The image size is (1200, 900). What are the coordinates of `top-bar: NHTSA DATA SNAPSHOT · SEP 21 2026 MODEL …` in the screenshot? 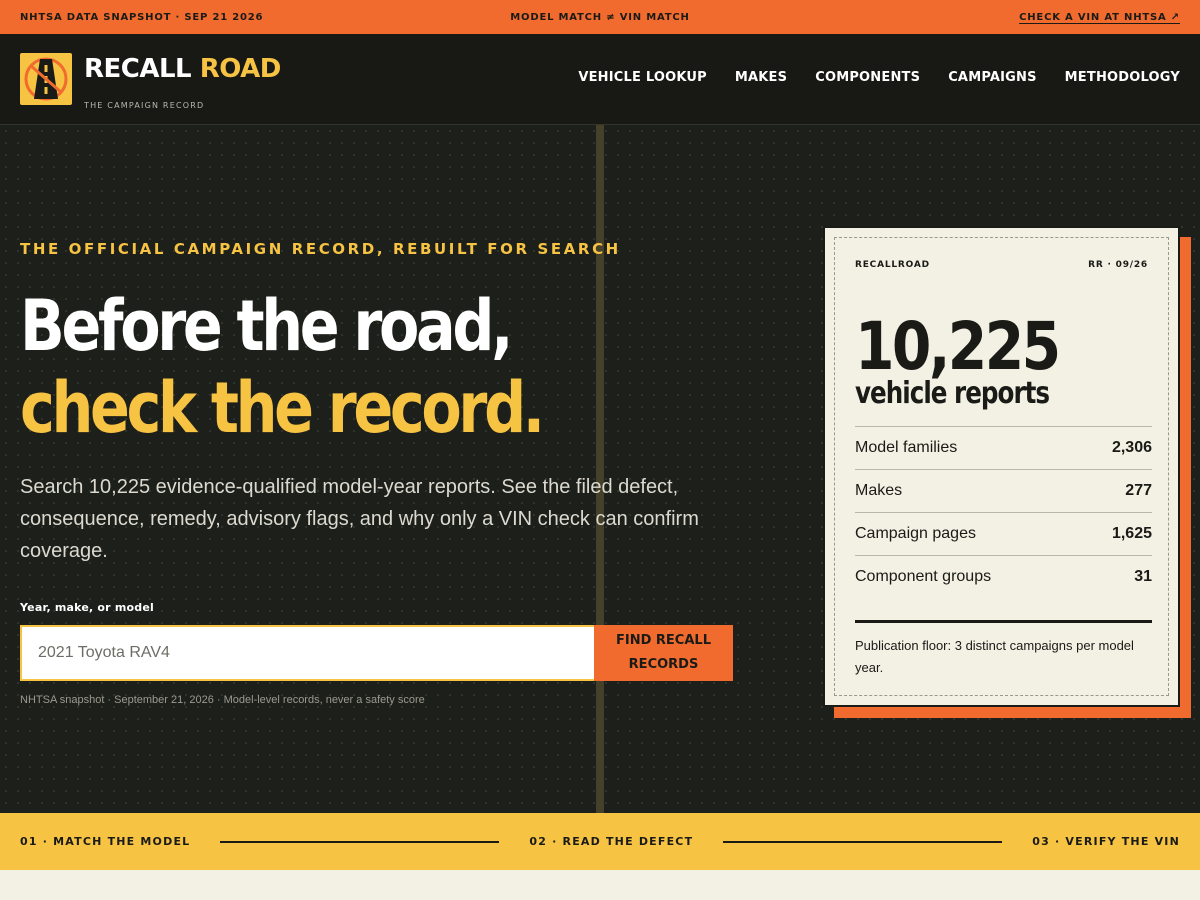 It's located at (600, 17).